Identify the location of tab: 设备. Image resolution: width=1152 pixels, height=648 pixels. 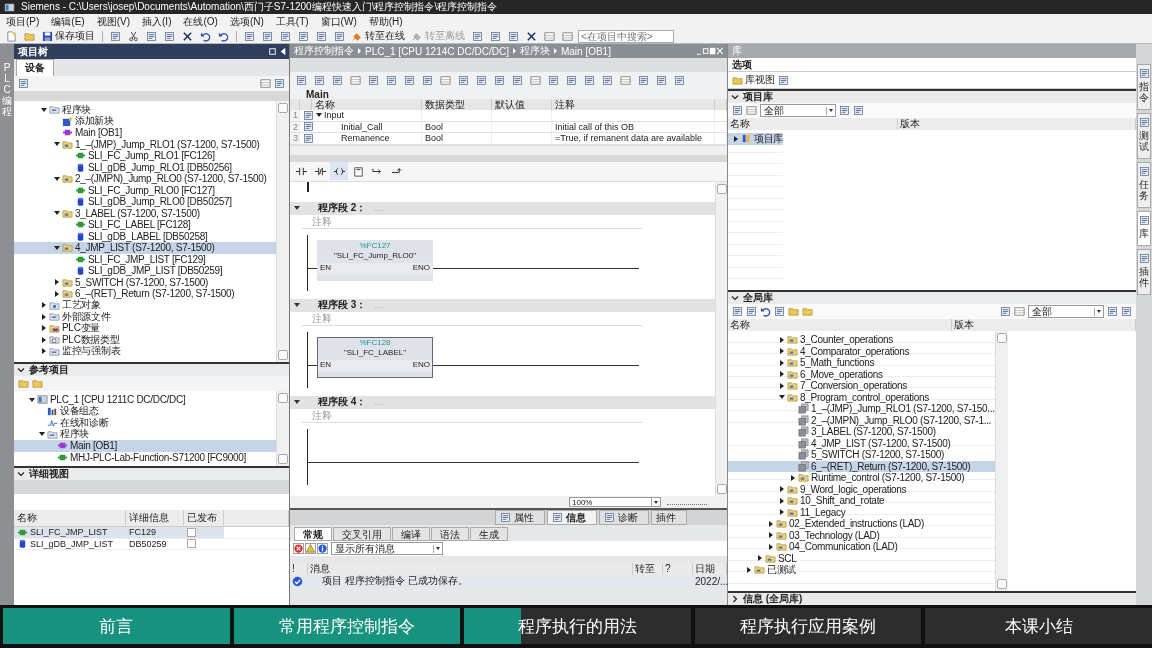
(35, 67).